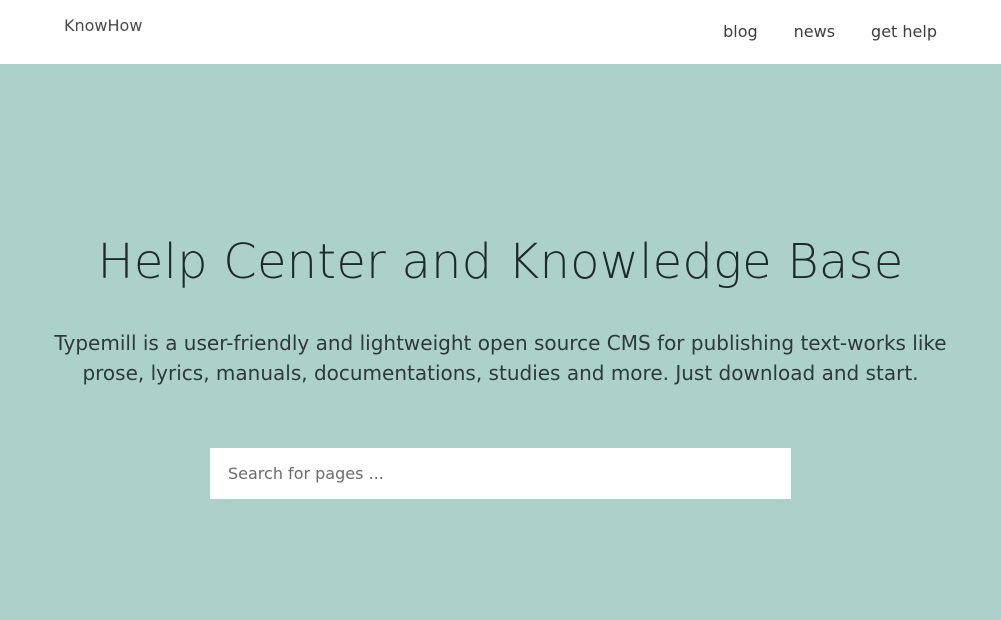  Describe the element at coordinates (500, 262) in the screenshot. I see `hero-title: Help Center and Knowledge Base` at that location.